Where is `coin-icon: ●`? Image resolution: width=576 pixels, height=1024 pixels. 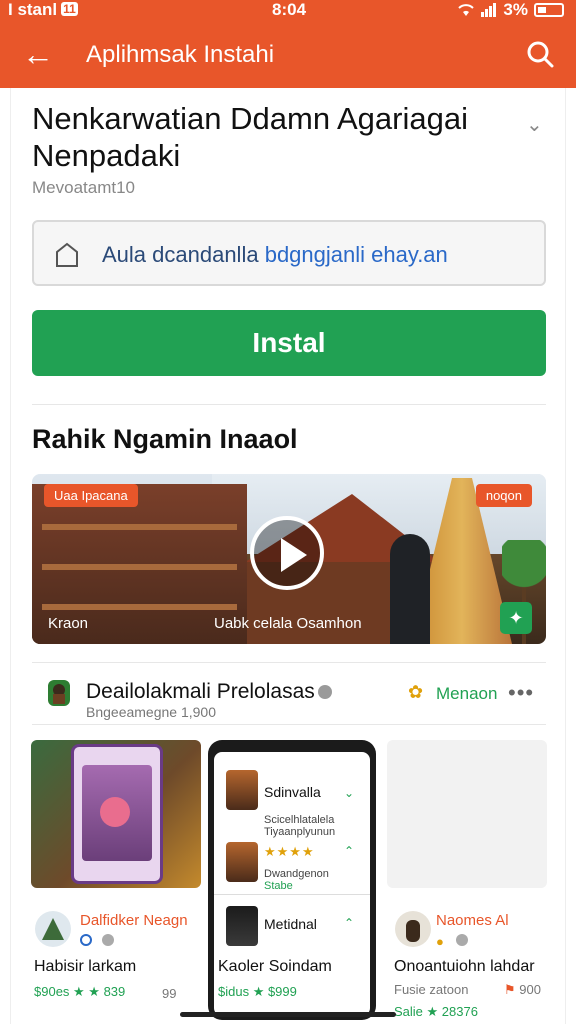
coin-icon: ● is located at coordinates (440, 941).